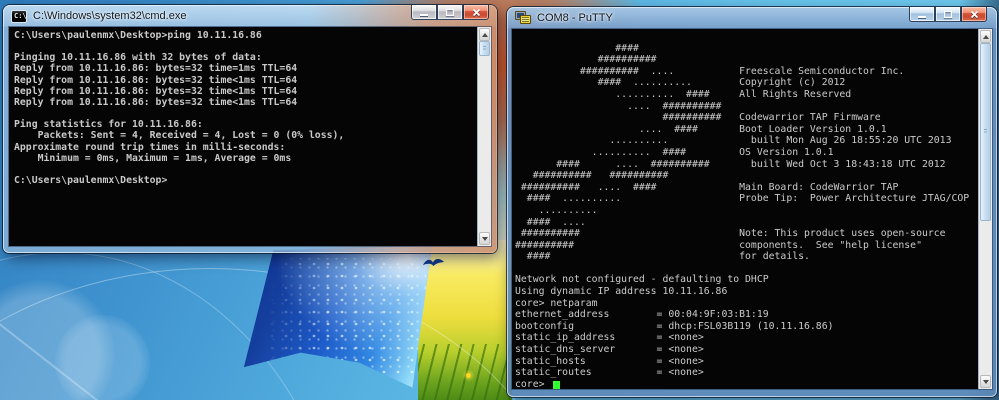  I want to click on putty-window-title: COM8 - PuTTY, so click(575, 18).